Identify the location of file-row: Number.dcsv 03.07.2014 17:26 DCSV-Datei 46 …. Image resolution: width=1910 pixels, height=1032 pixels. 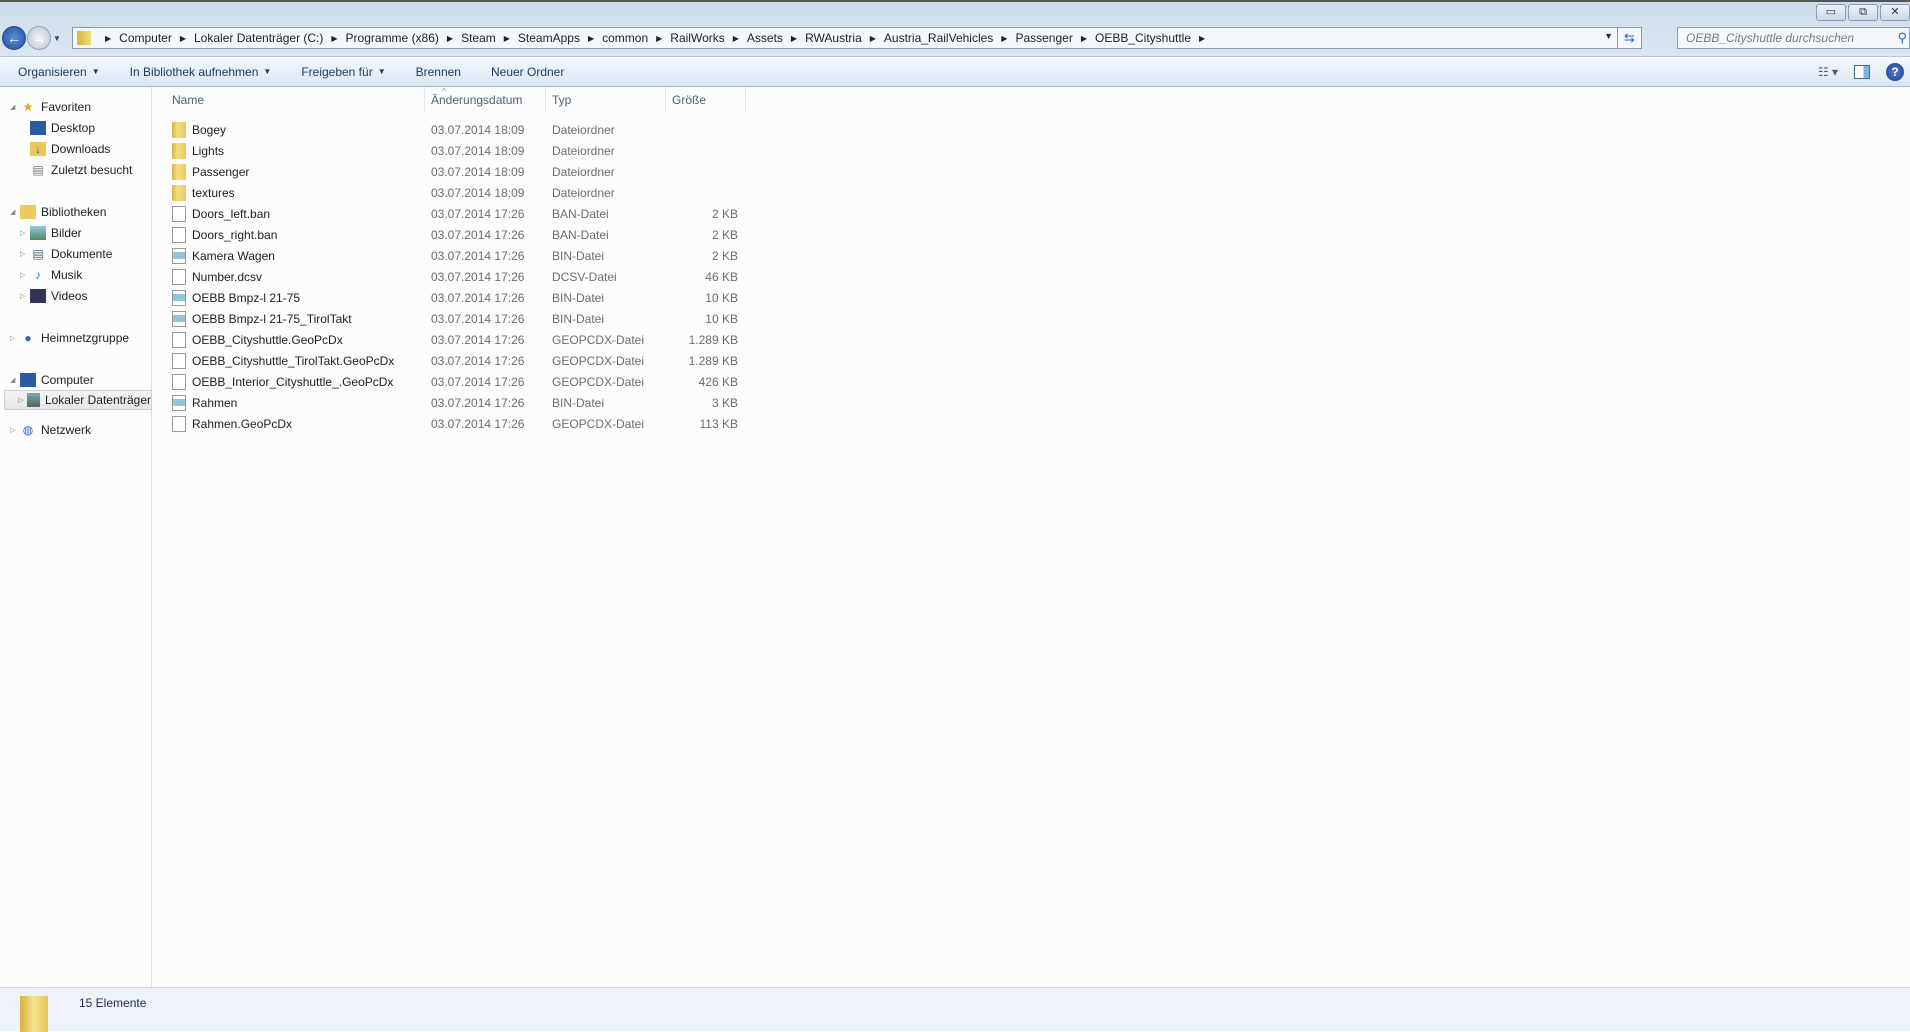
(452, 276).